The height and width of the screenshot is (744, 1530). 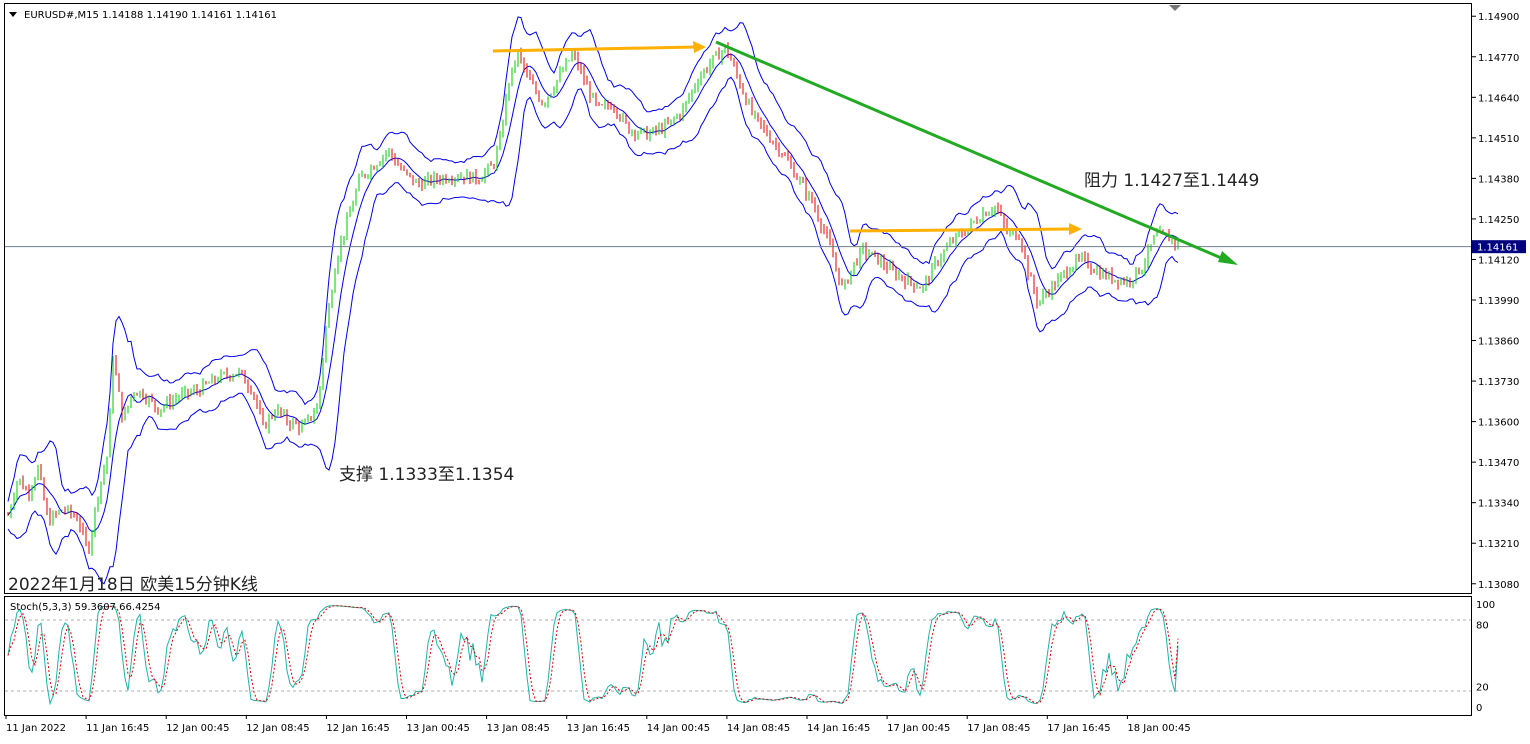 What do you see at coordinates (1498, 98) in the screenshot?
I see `price-tick-label: 1.14640` at bounding box center [1498, 98].